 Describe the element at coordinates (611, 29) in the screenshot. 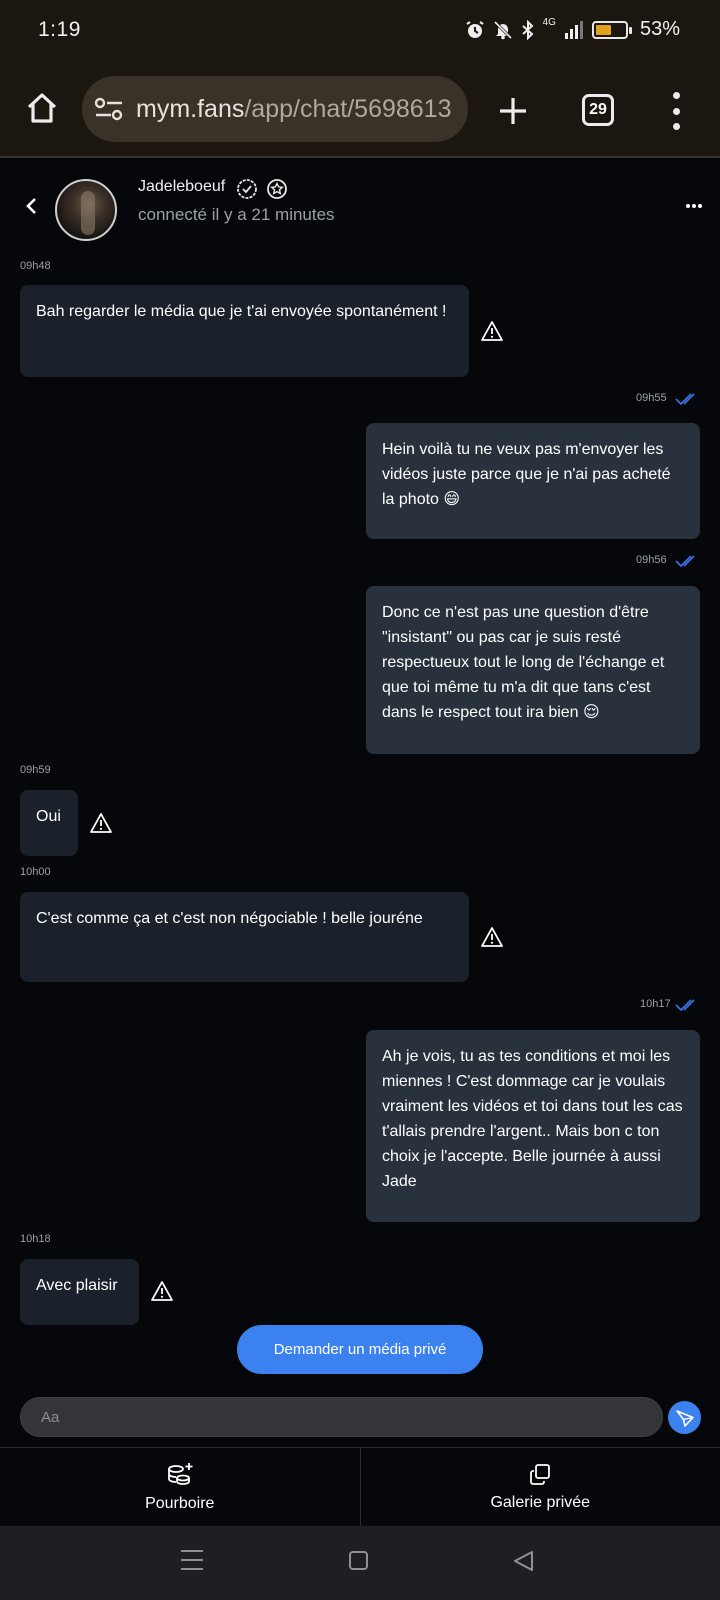

I see `battery-icon` at that location.